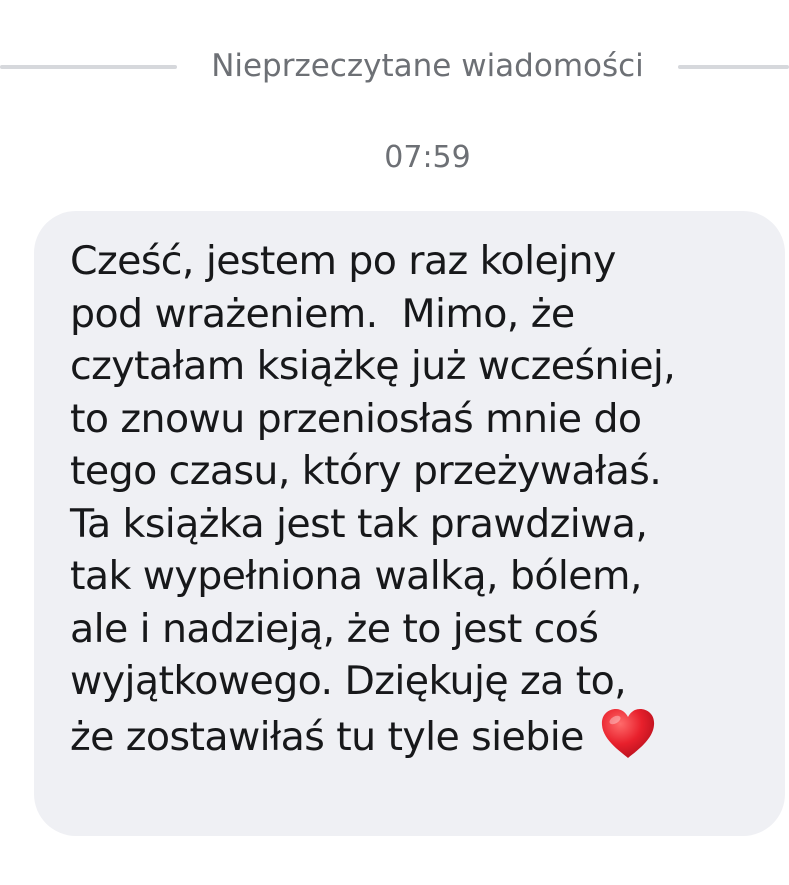  What do you see at coordinates (348, 681) in the screenshot?
I see `message-line: wyjątkowego. Dziękuję za to,` at bounding box center [348, 681].